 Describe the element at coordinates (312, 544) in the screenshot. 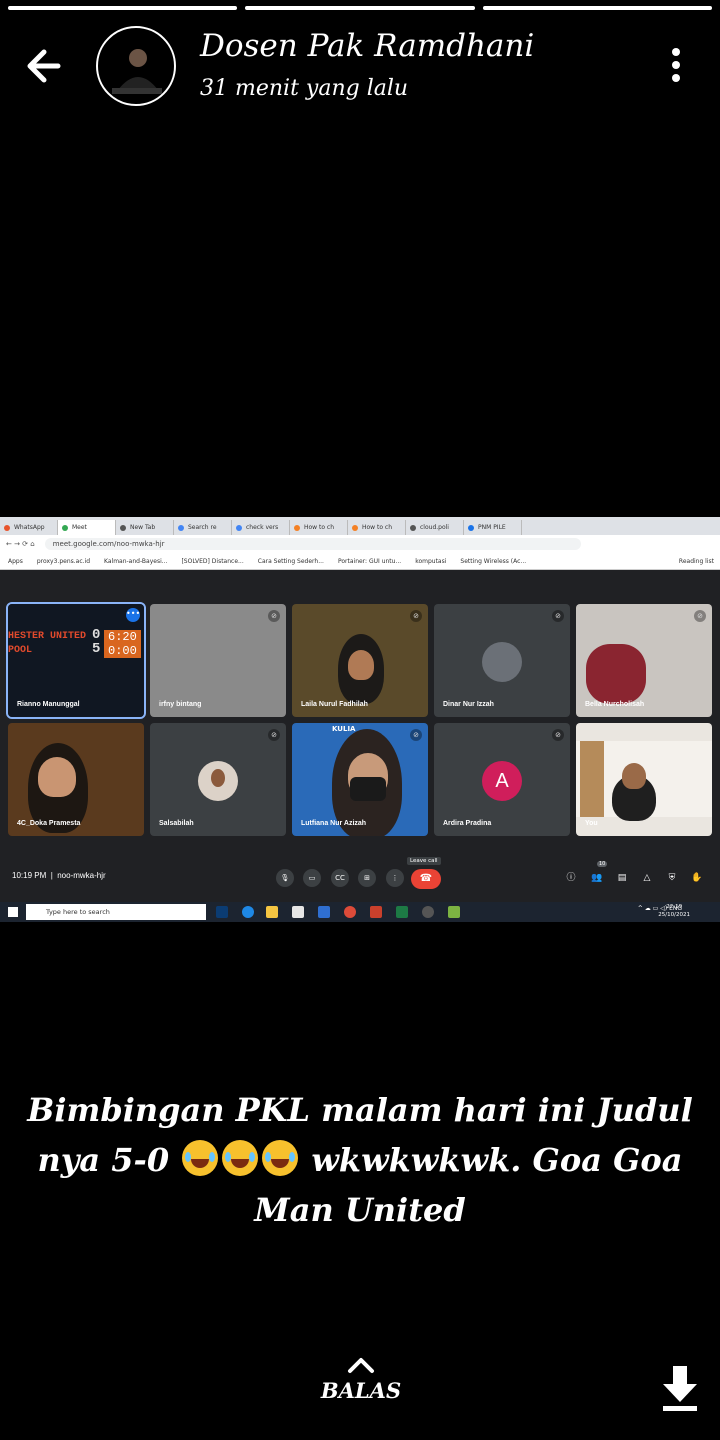

I see `url-field: meet.google.com/noo-mwka-hjr` at that location.